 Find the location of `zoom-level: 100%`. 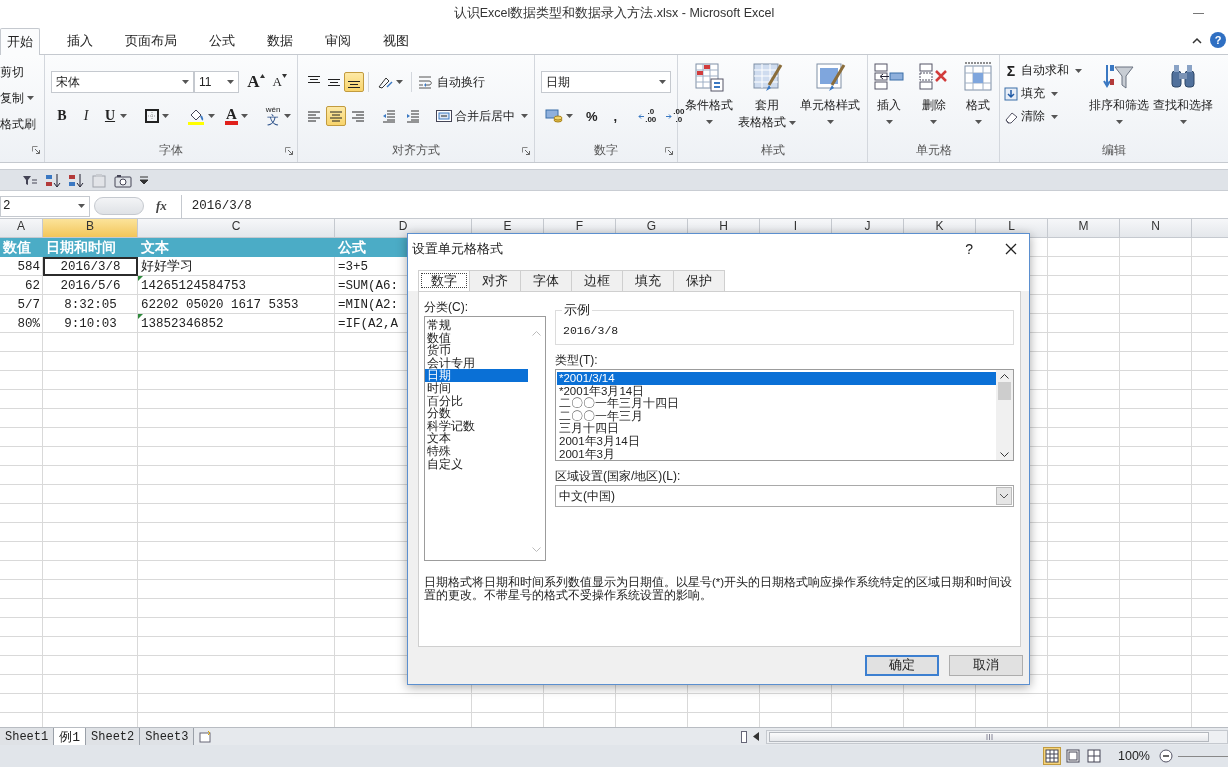

zoom-level: 100% is located at coordinates (1134, 756).